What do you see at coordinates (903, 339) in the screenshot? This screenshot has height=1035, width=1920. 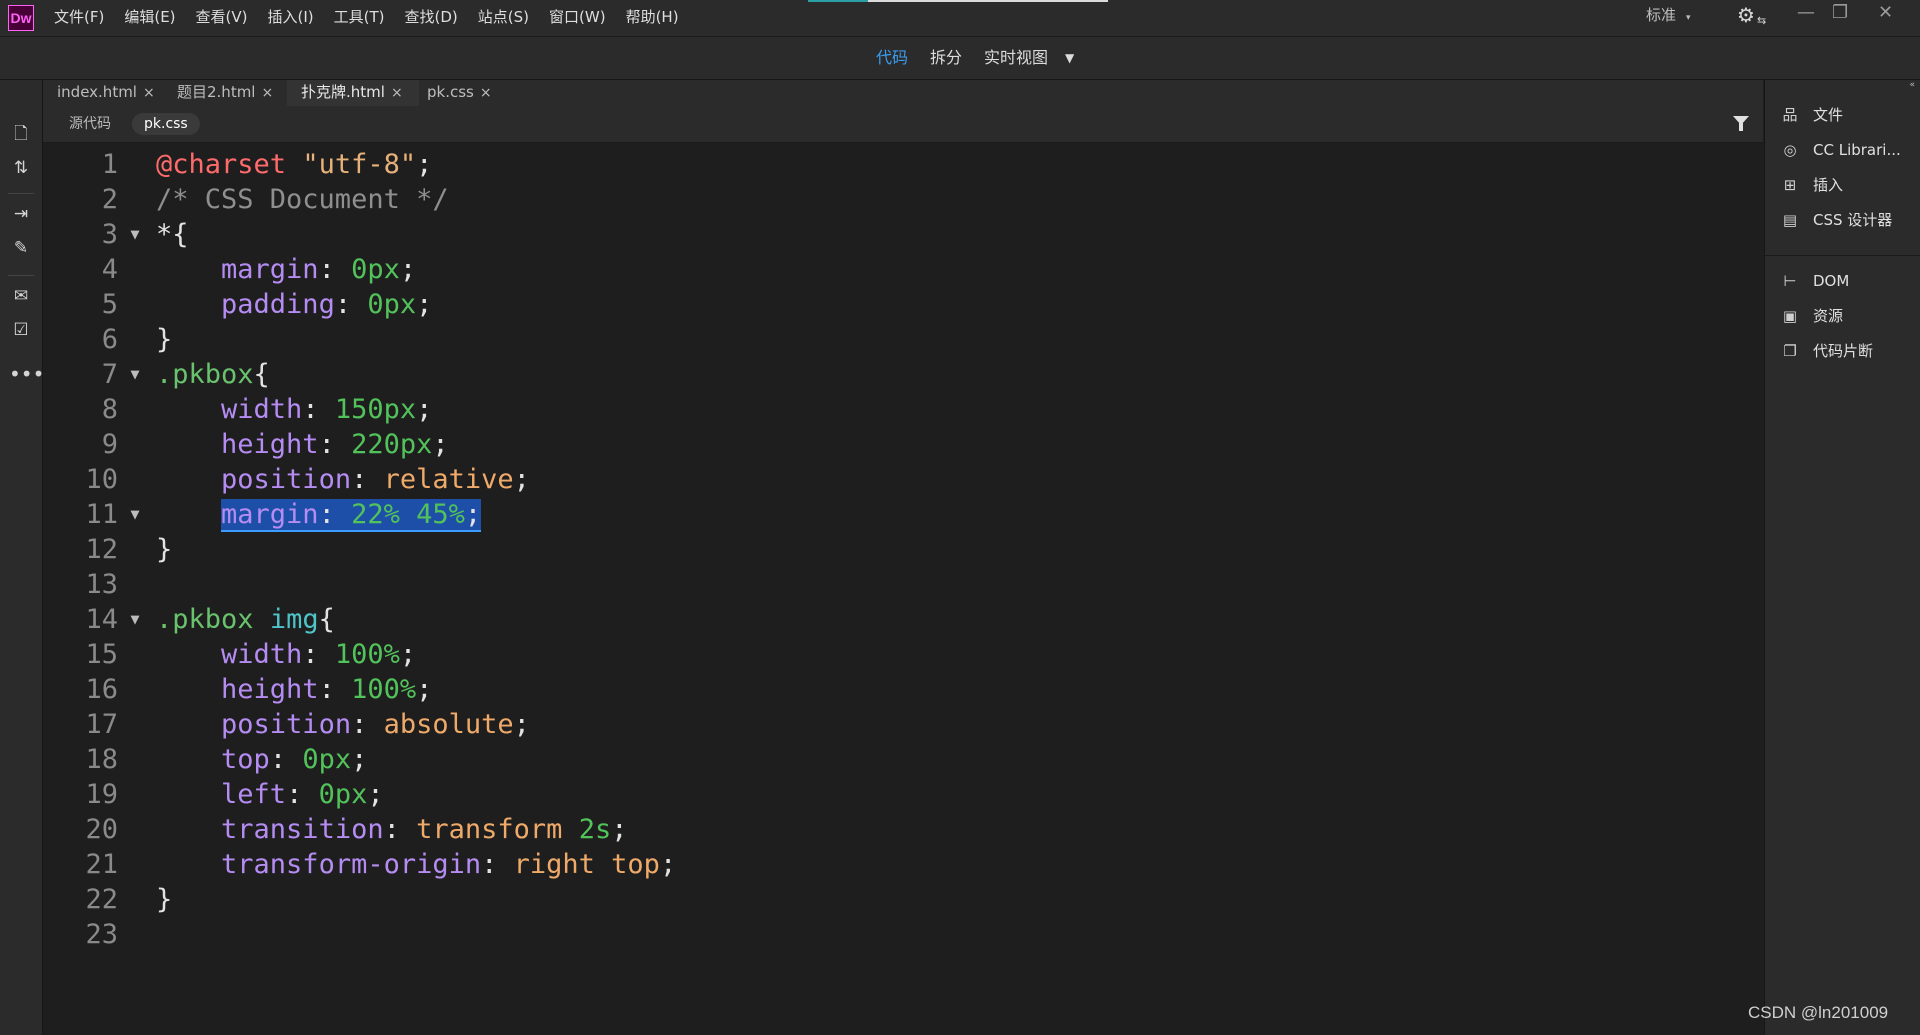 I see `code-line: 6}` at bounding box center [903, 339].